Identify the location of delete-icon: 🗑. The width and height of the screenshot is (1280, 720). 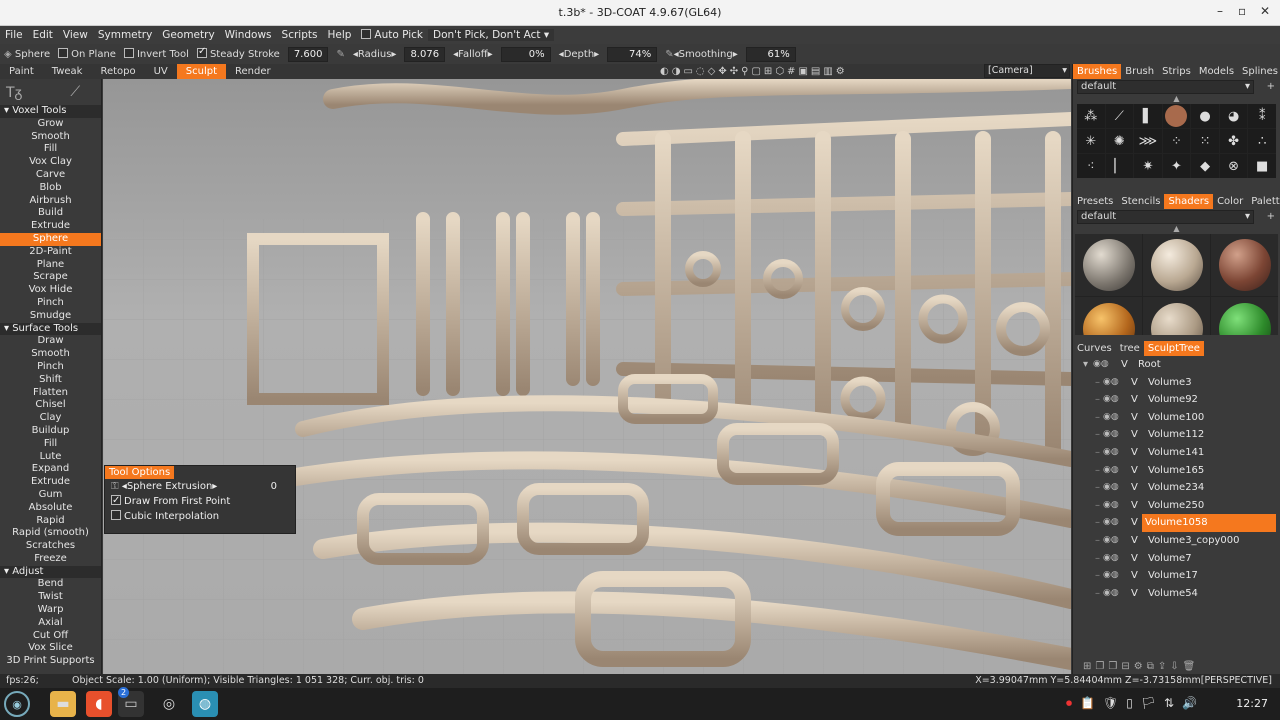
(1191, 666).